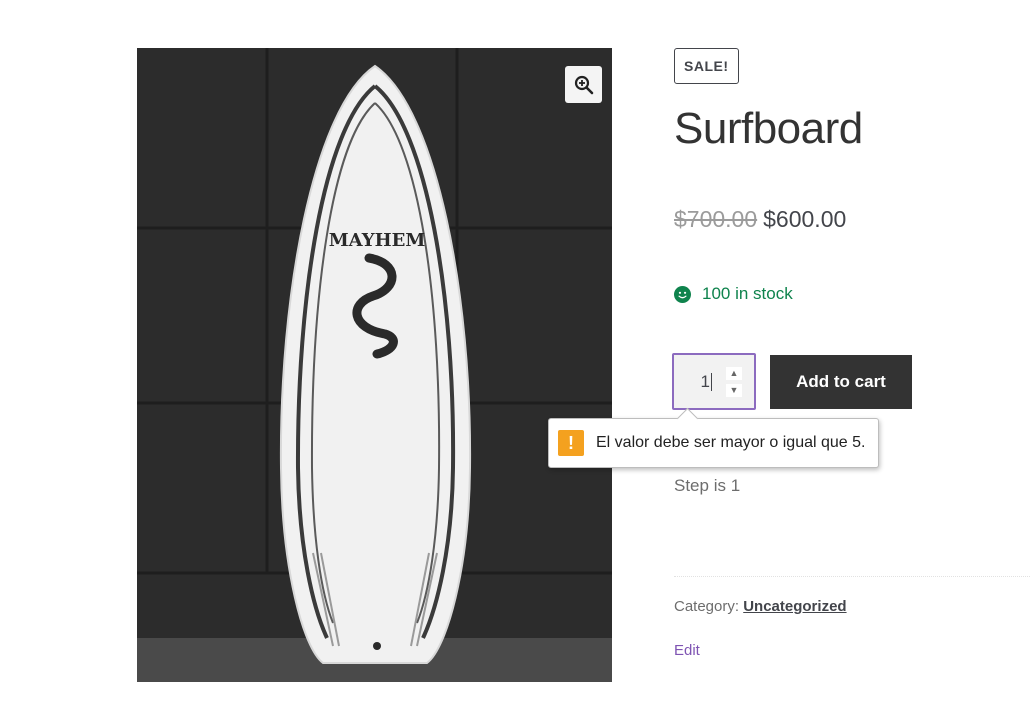 The height and width of the screenshot is (727, 1030). Describe the element at coordinates (734, 382) in the screenshot. I see `quantity-stepper: ▲ ▼` at that location.